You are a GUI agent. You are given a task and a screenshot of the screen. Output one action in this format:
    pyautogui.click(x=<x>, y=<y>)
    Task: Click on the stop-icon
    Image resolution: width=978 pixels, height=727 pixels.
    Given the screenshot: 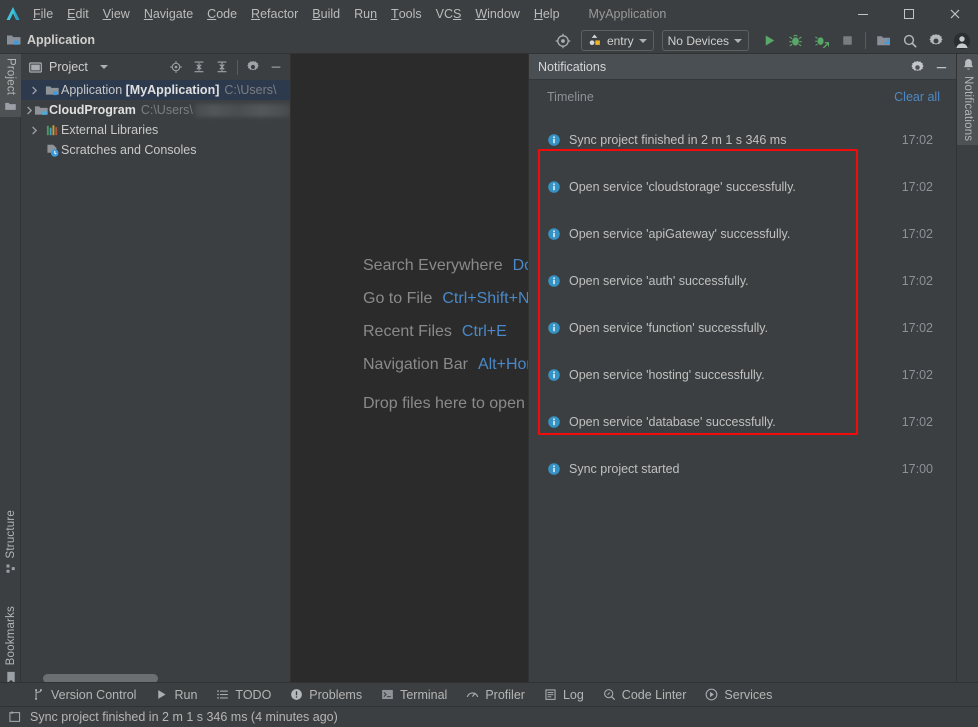 What is the action you would take?
    pyautogui.click(x=847, y=41)
    